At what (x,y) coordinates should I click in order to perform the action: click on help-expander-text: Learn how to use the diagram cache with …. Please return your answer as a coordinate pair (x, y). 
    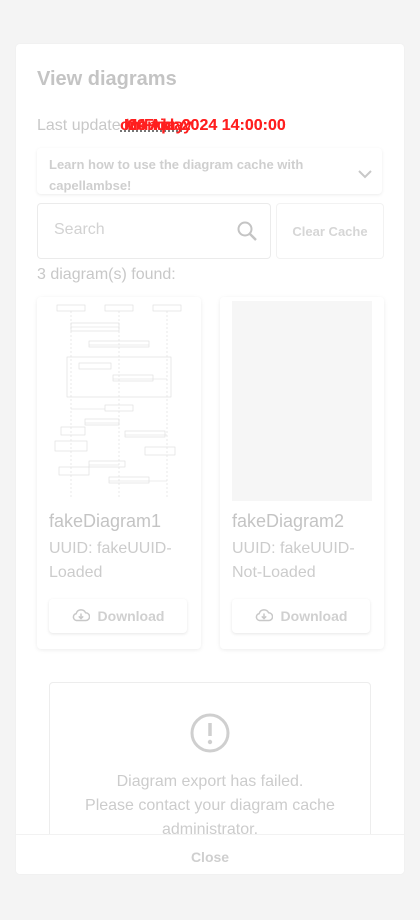
    Looking at the image, I should click on (176, 175).